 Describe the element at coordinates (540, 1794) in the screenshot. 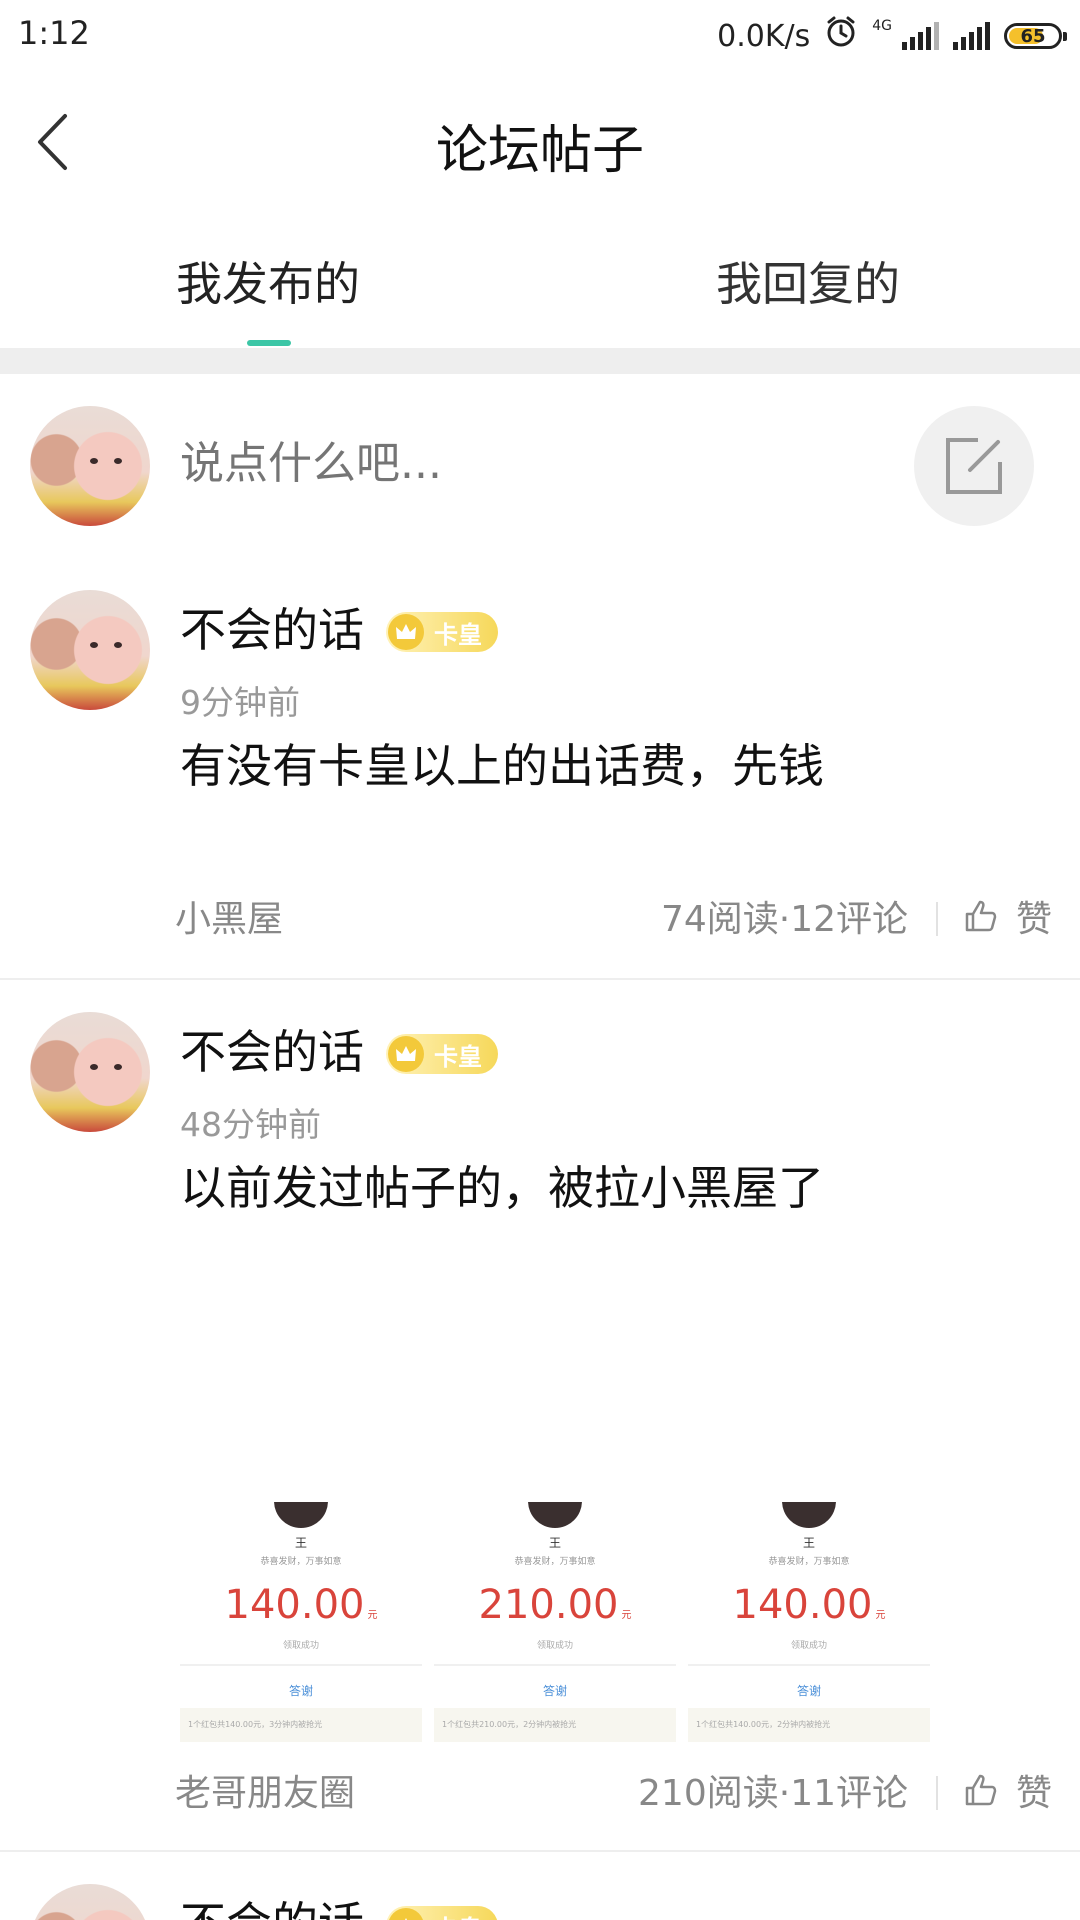

I see `post-footer: 老哥朋友圈 210阅读·11评论 赞` at that location.